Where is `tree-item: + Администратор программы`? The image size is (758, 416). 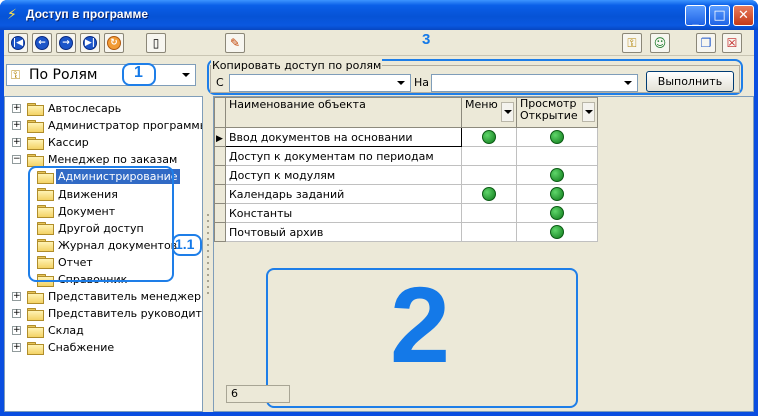
tree-item: + Администратор программы is located at coordinates (107, 125).